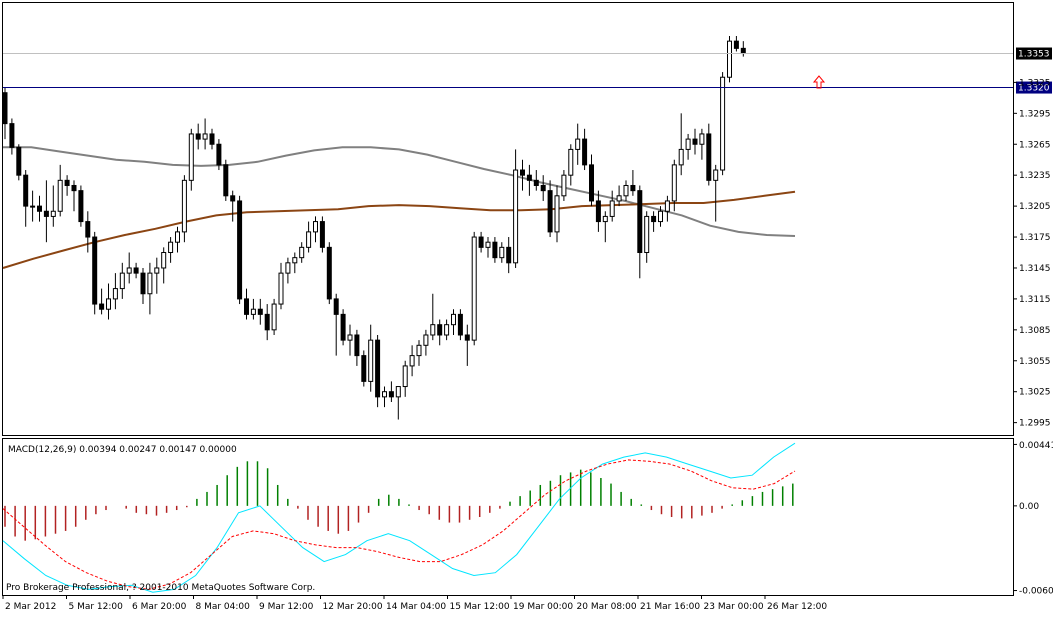 The image size is (1053, 617). I want to click on time-tick-label: 5 Mar 12:00, so click(96, 607).